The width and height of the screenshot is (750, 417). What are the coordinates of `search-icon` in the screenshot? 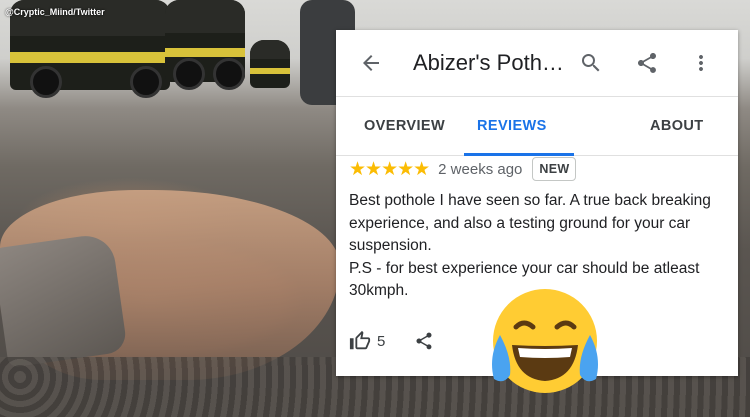 It's located at (591, 63).